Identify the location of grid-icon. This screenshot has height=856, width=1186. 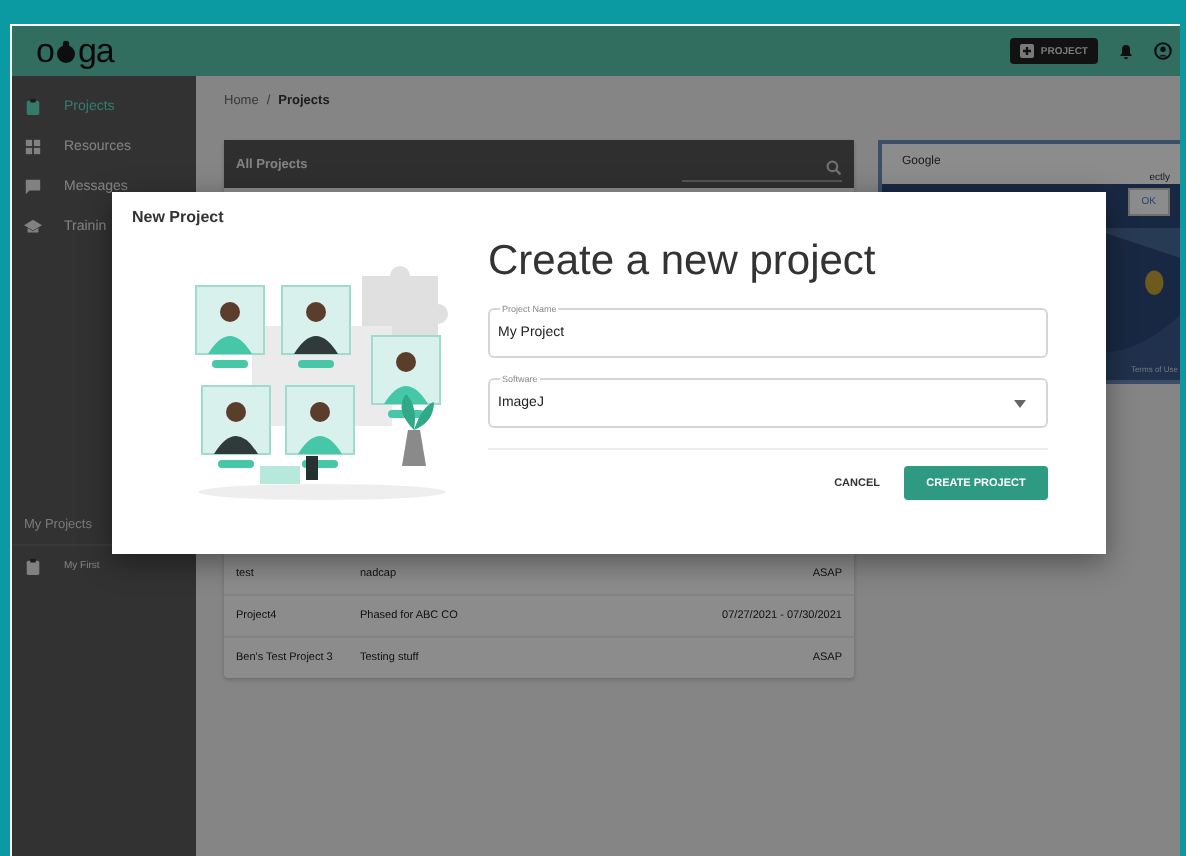
(33, 146).